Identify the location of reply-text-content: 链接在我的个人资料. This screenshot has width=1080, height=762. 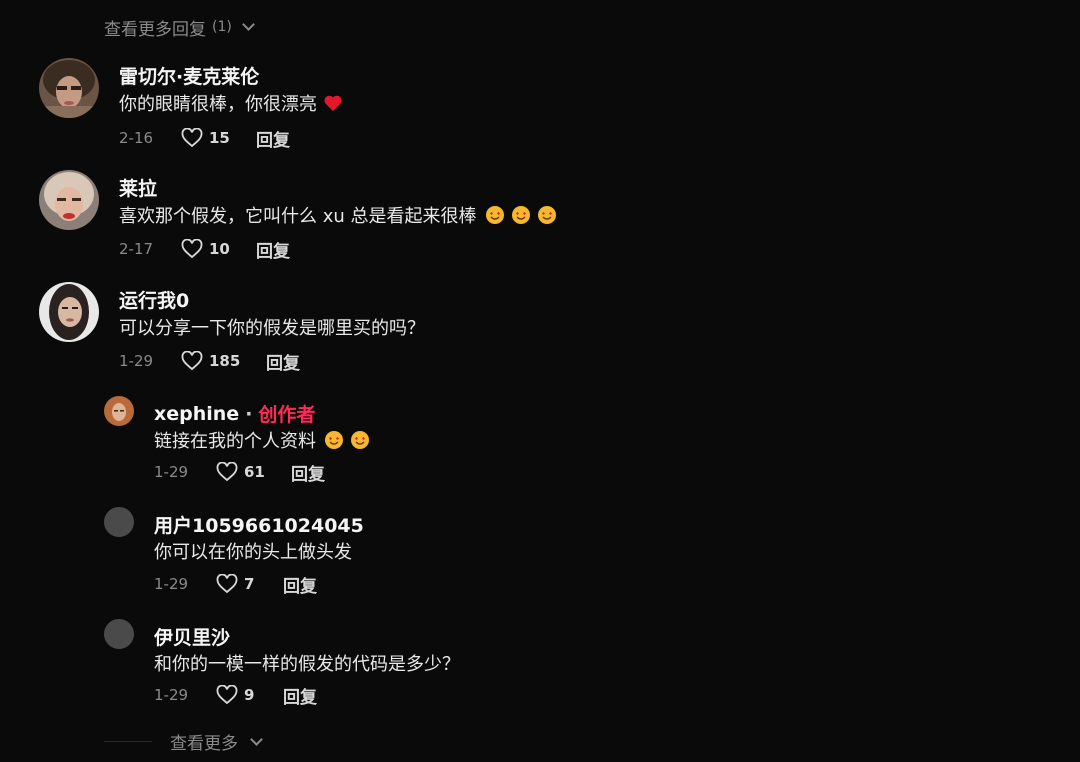
(235, 441).